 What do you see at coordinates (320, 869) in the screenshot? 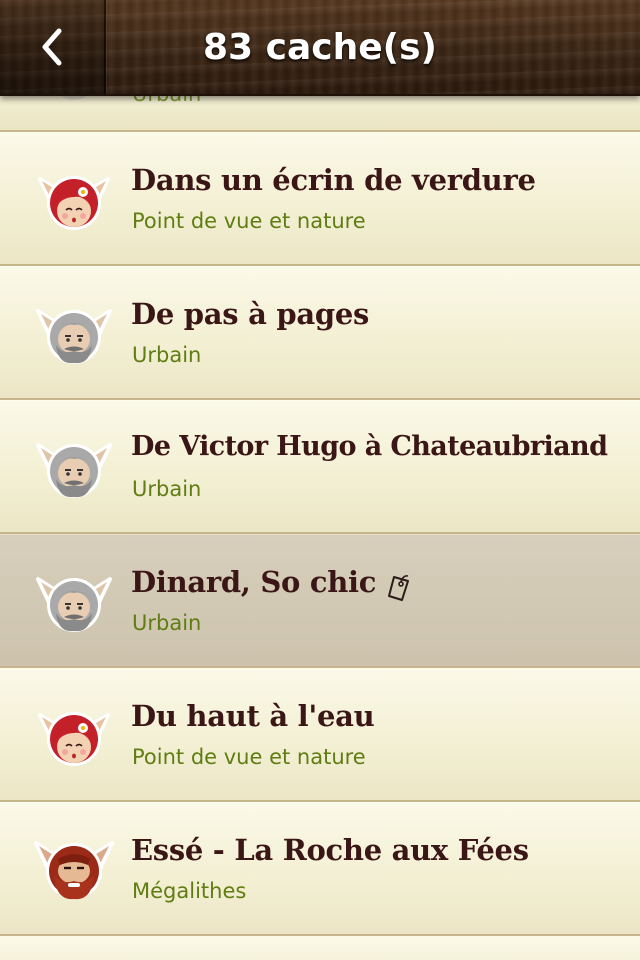
I see `list-item: Essé - La Roche aux Fées Mégalithes` at bounding box center [320, 869].